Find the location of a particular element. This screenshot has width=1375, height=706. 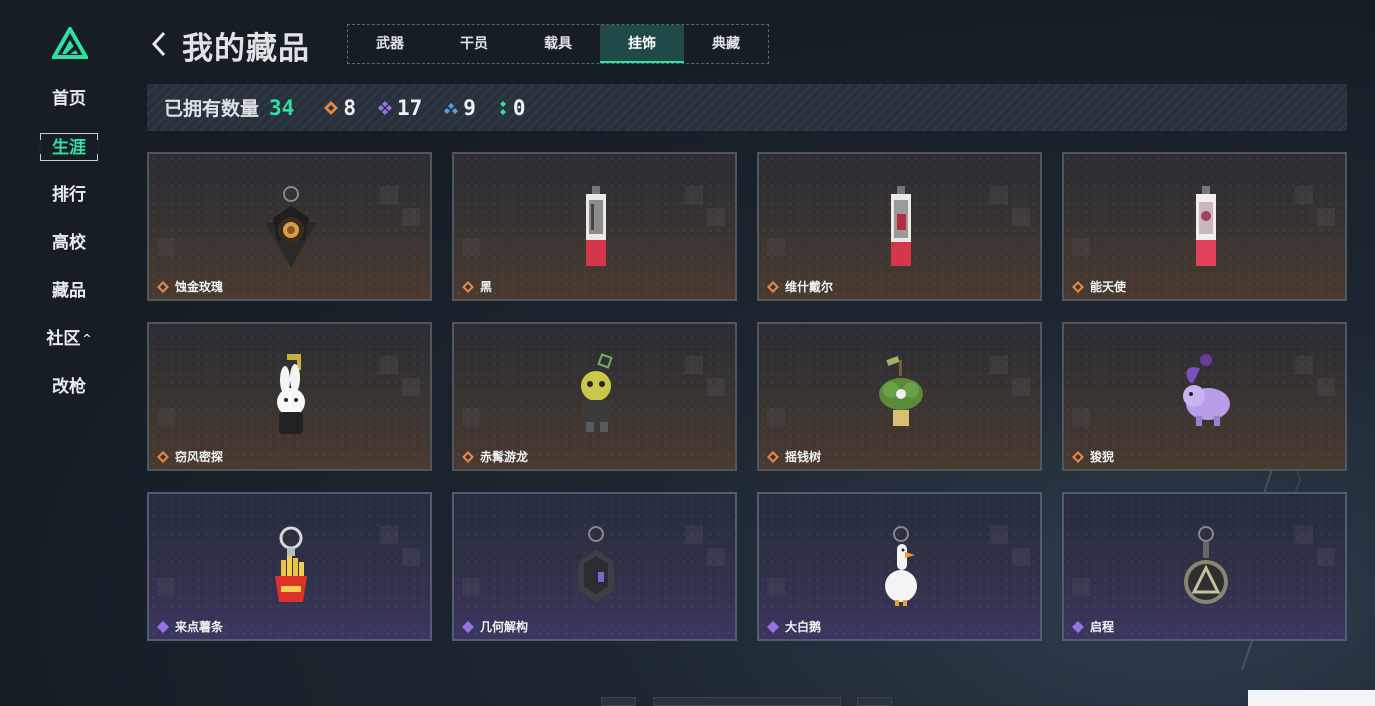

item-name: 窃风密探 is located at coordinates (199, 457).